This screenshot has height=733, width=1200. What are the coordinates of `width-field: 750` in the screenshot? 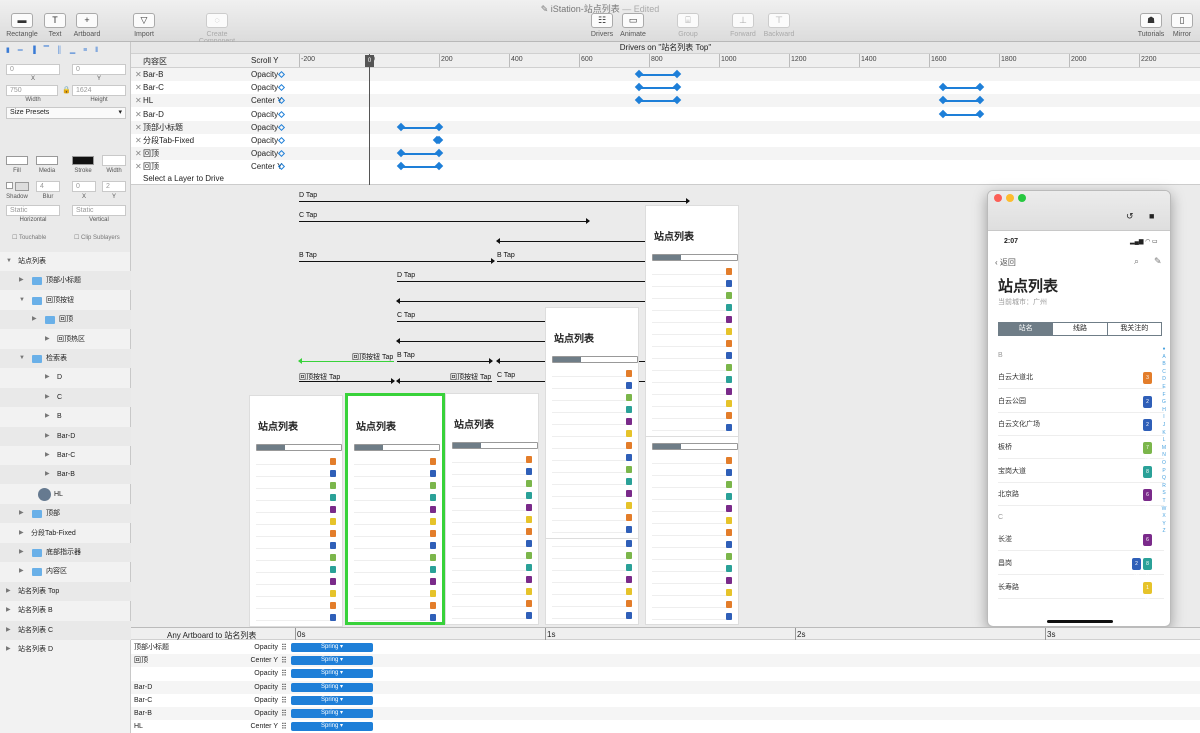 It's located at (32, 90).